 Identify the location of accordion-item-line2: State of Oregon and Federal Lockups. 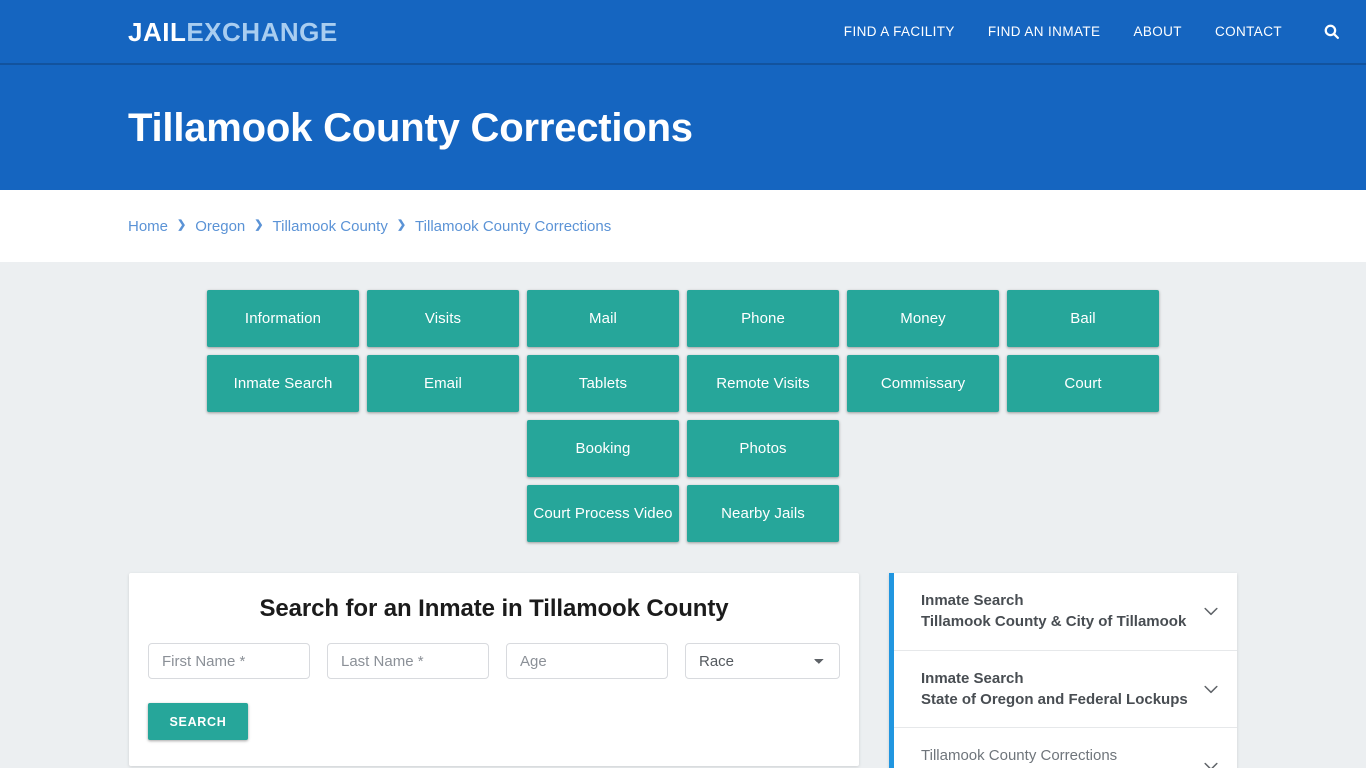
(1054, 699).